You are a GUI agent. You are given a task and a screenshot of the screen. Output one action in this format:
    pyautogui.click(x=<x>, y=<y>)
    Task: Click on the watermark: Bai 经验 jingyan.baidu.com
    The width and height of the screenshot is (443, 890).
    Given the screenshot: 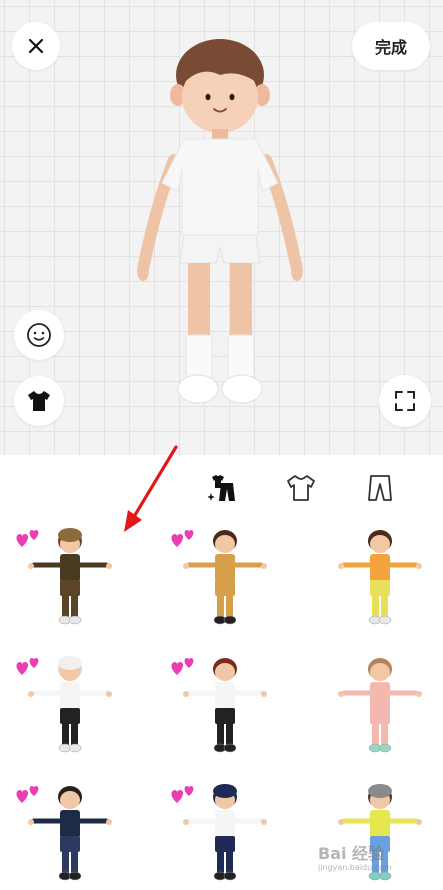 What is the action you would take?
    pyautogui.click(x=379, y=865)
    